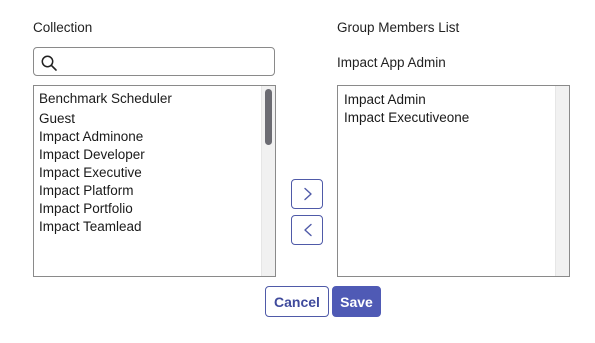 This screenshot has width=595, height=343. I want to click on collection-search-input, so click(166, 62).